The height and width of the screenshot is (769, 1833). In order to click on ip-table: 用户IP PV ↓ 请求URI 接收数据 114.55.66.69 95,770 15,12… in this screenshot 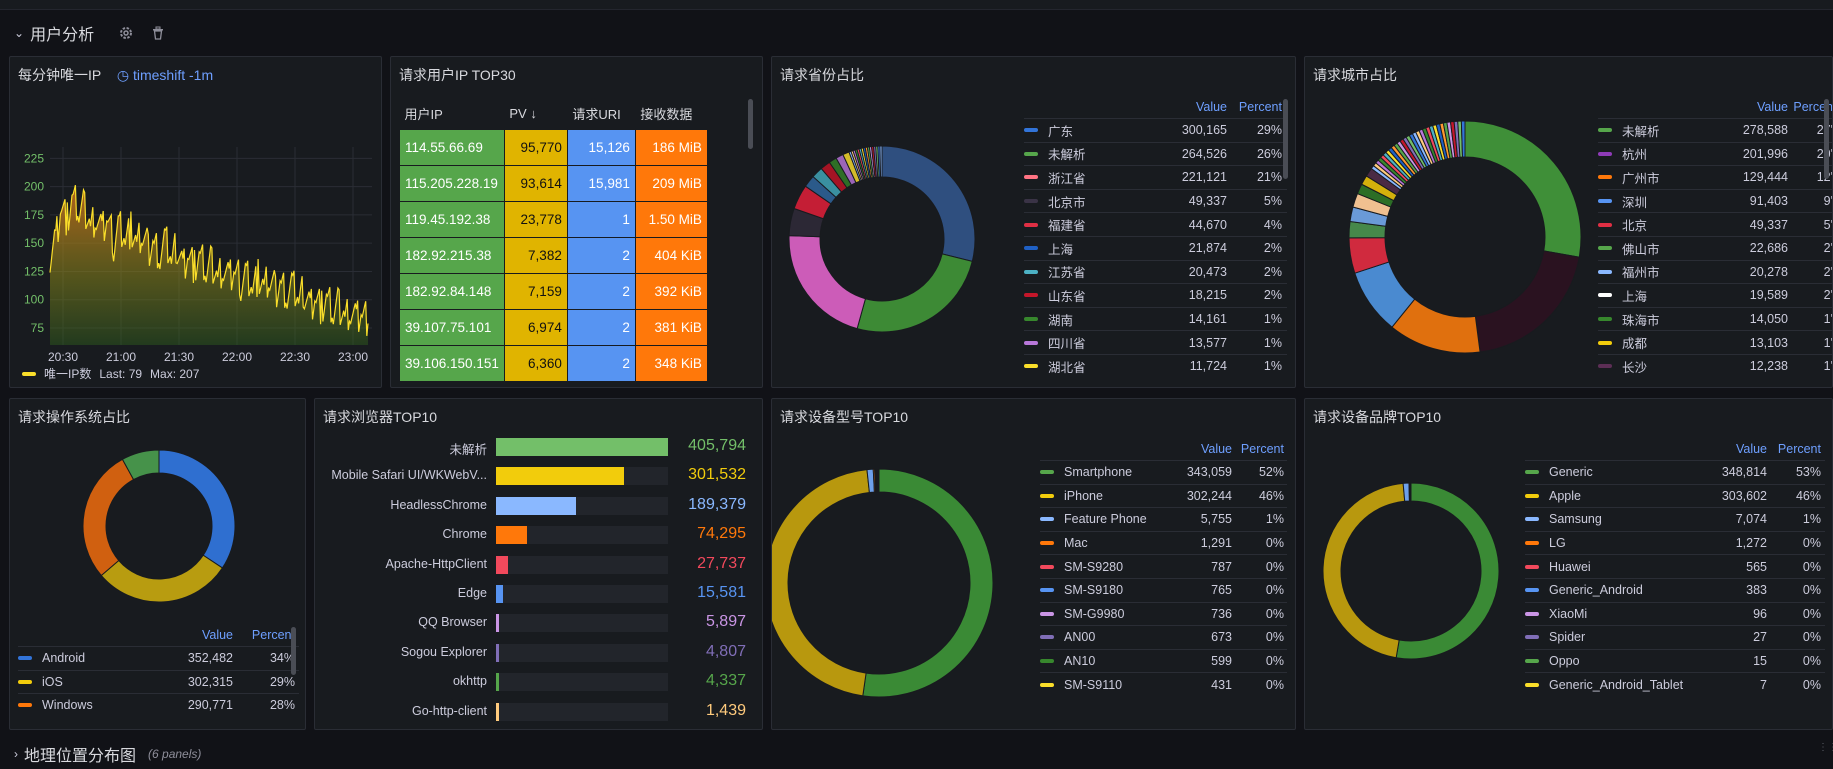, I will do `click(553, 240)`.